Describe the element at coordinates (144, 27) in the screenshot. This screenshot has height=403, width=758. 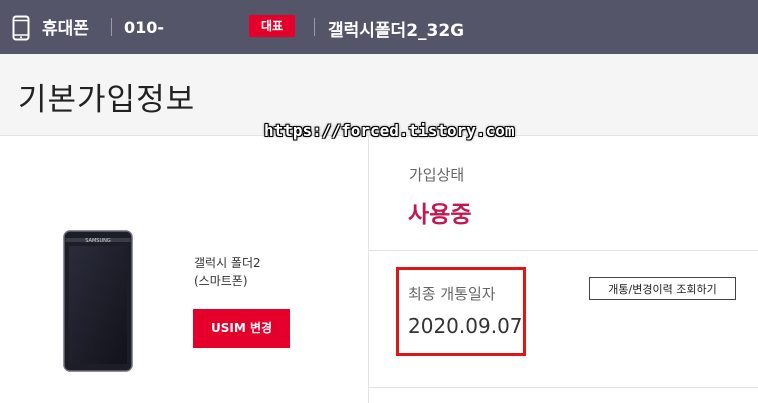
I see `phone-number: 010-` at that location.